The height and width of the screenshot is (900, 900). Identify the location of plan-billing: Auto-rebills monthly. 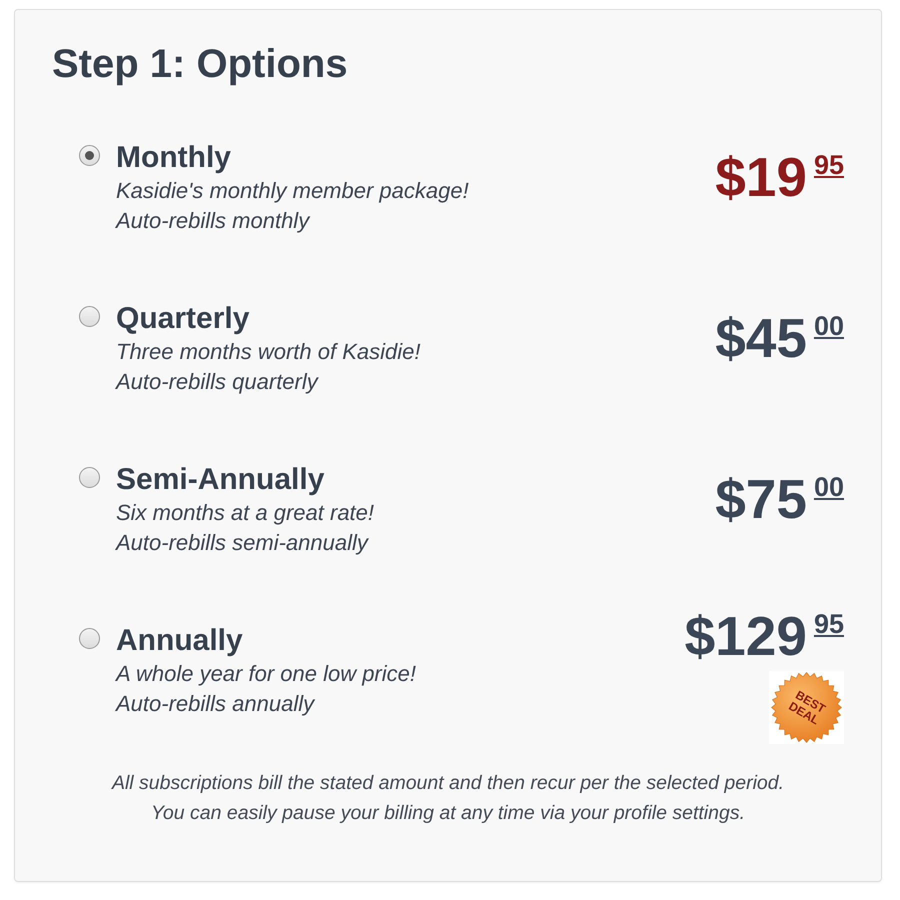
(214, 221).